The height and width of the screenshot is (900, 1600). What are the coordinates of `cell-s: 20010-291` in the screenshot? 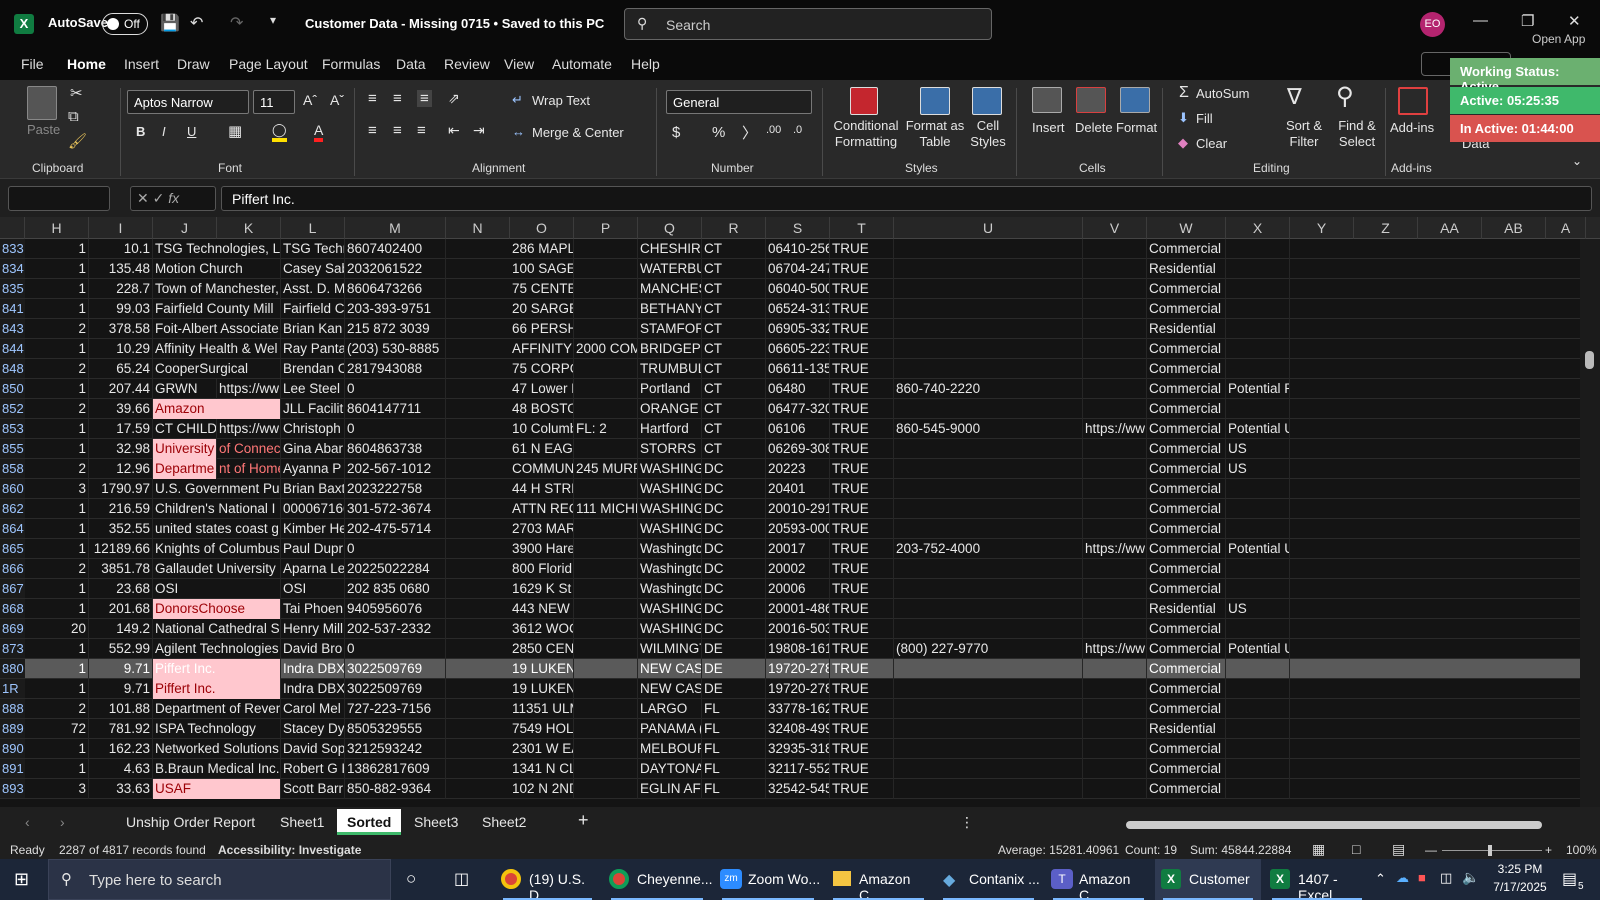 It's located at (798, 509).